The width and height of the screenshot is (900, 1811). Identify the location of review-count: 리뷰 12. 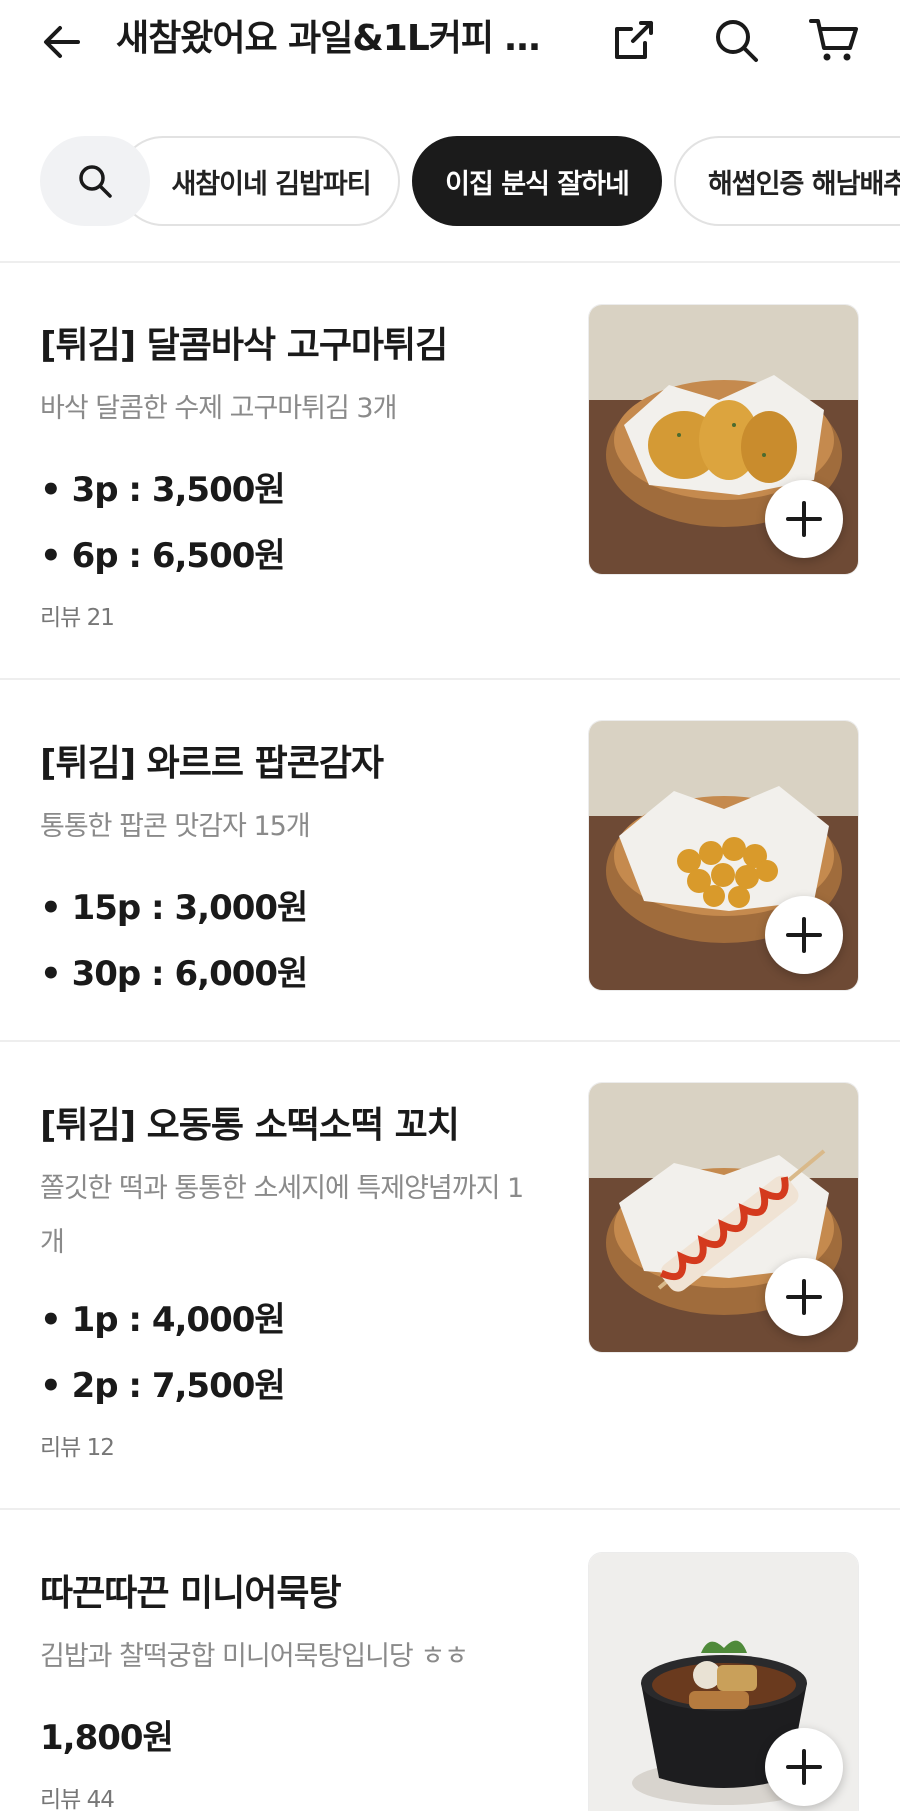
(77, 1448).